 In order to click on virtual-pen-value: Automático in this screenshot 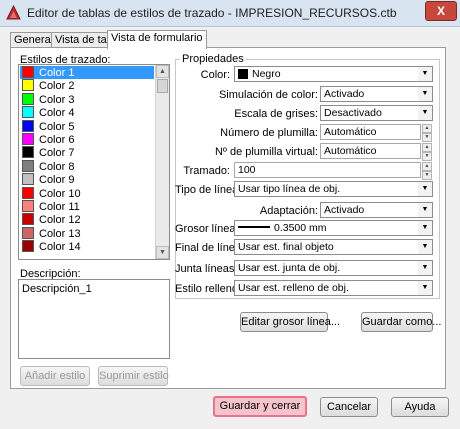, I will do `click(350, 151)`.